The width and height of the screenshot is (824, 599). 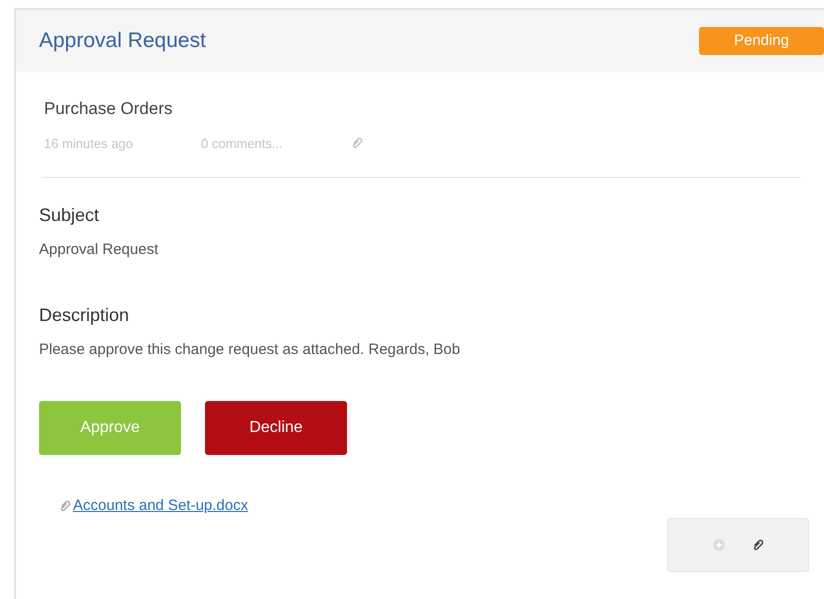 What do you see at coordinates (719, 545) in the screenshot?
I see `add-icon` at bounding box center [719, 545].